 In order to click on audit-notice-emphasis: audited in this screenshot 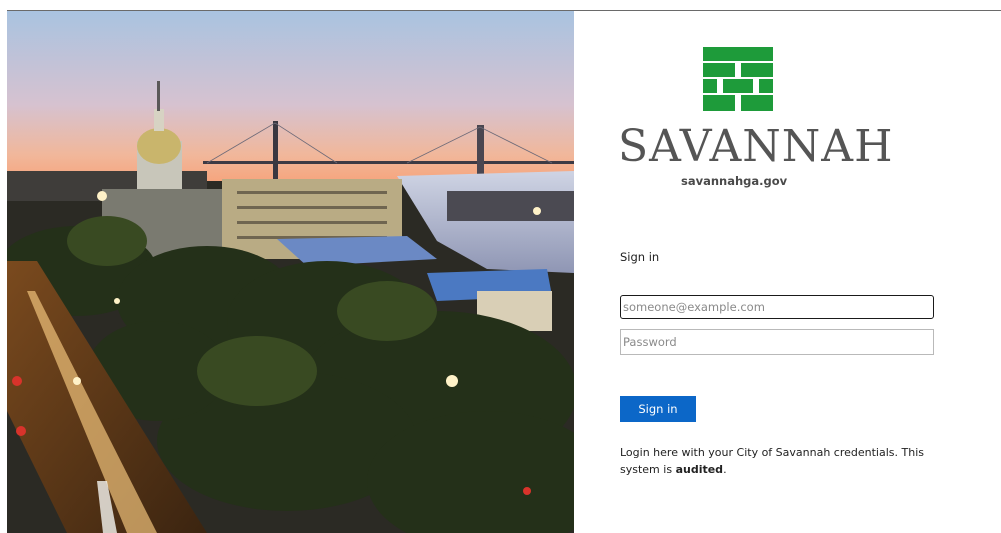, I will do `click(699, 469)`.